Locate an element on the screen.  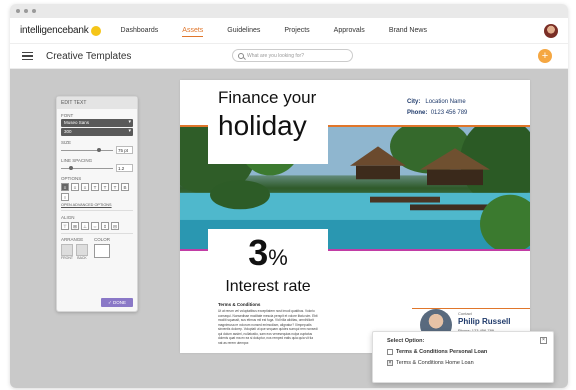
back-label: BACK is located at coordinates (82, 258).